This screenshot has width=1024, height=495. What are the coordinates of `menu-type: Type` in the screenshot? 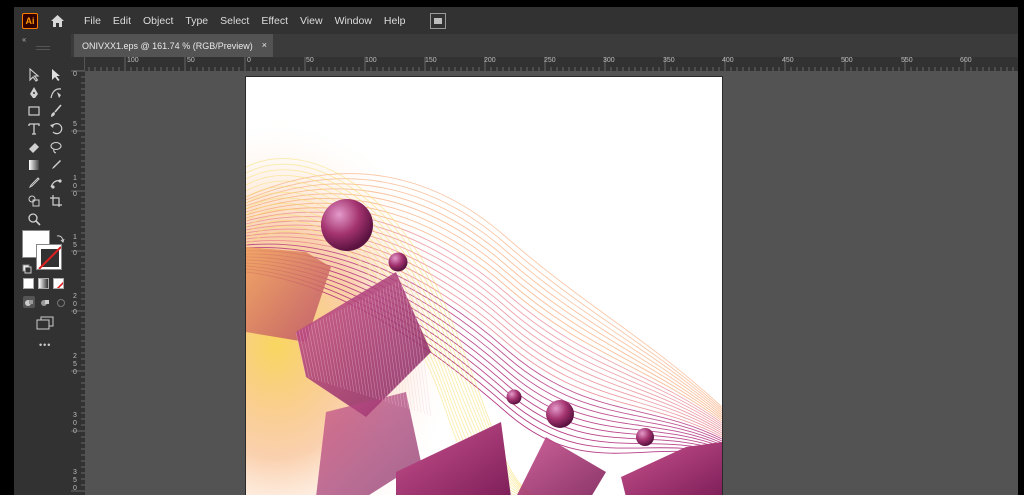 It's located at (196, 21).